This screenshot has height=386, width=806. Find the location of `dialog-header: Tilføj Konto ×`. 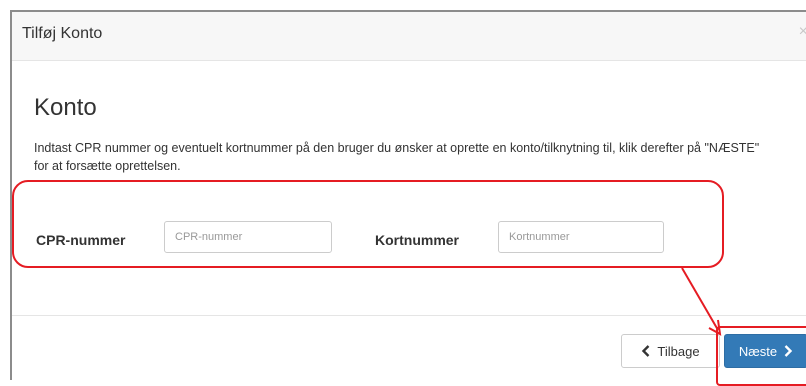

dialog-header: Tilføj Konto × is located at coordinates (409, 36).